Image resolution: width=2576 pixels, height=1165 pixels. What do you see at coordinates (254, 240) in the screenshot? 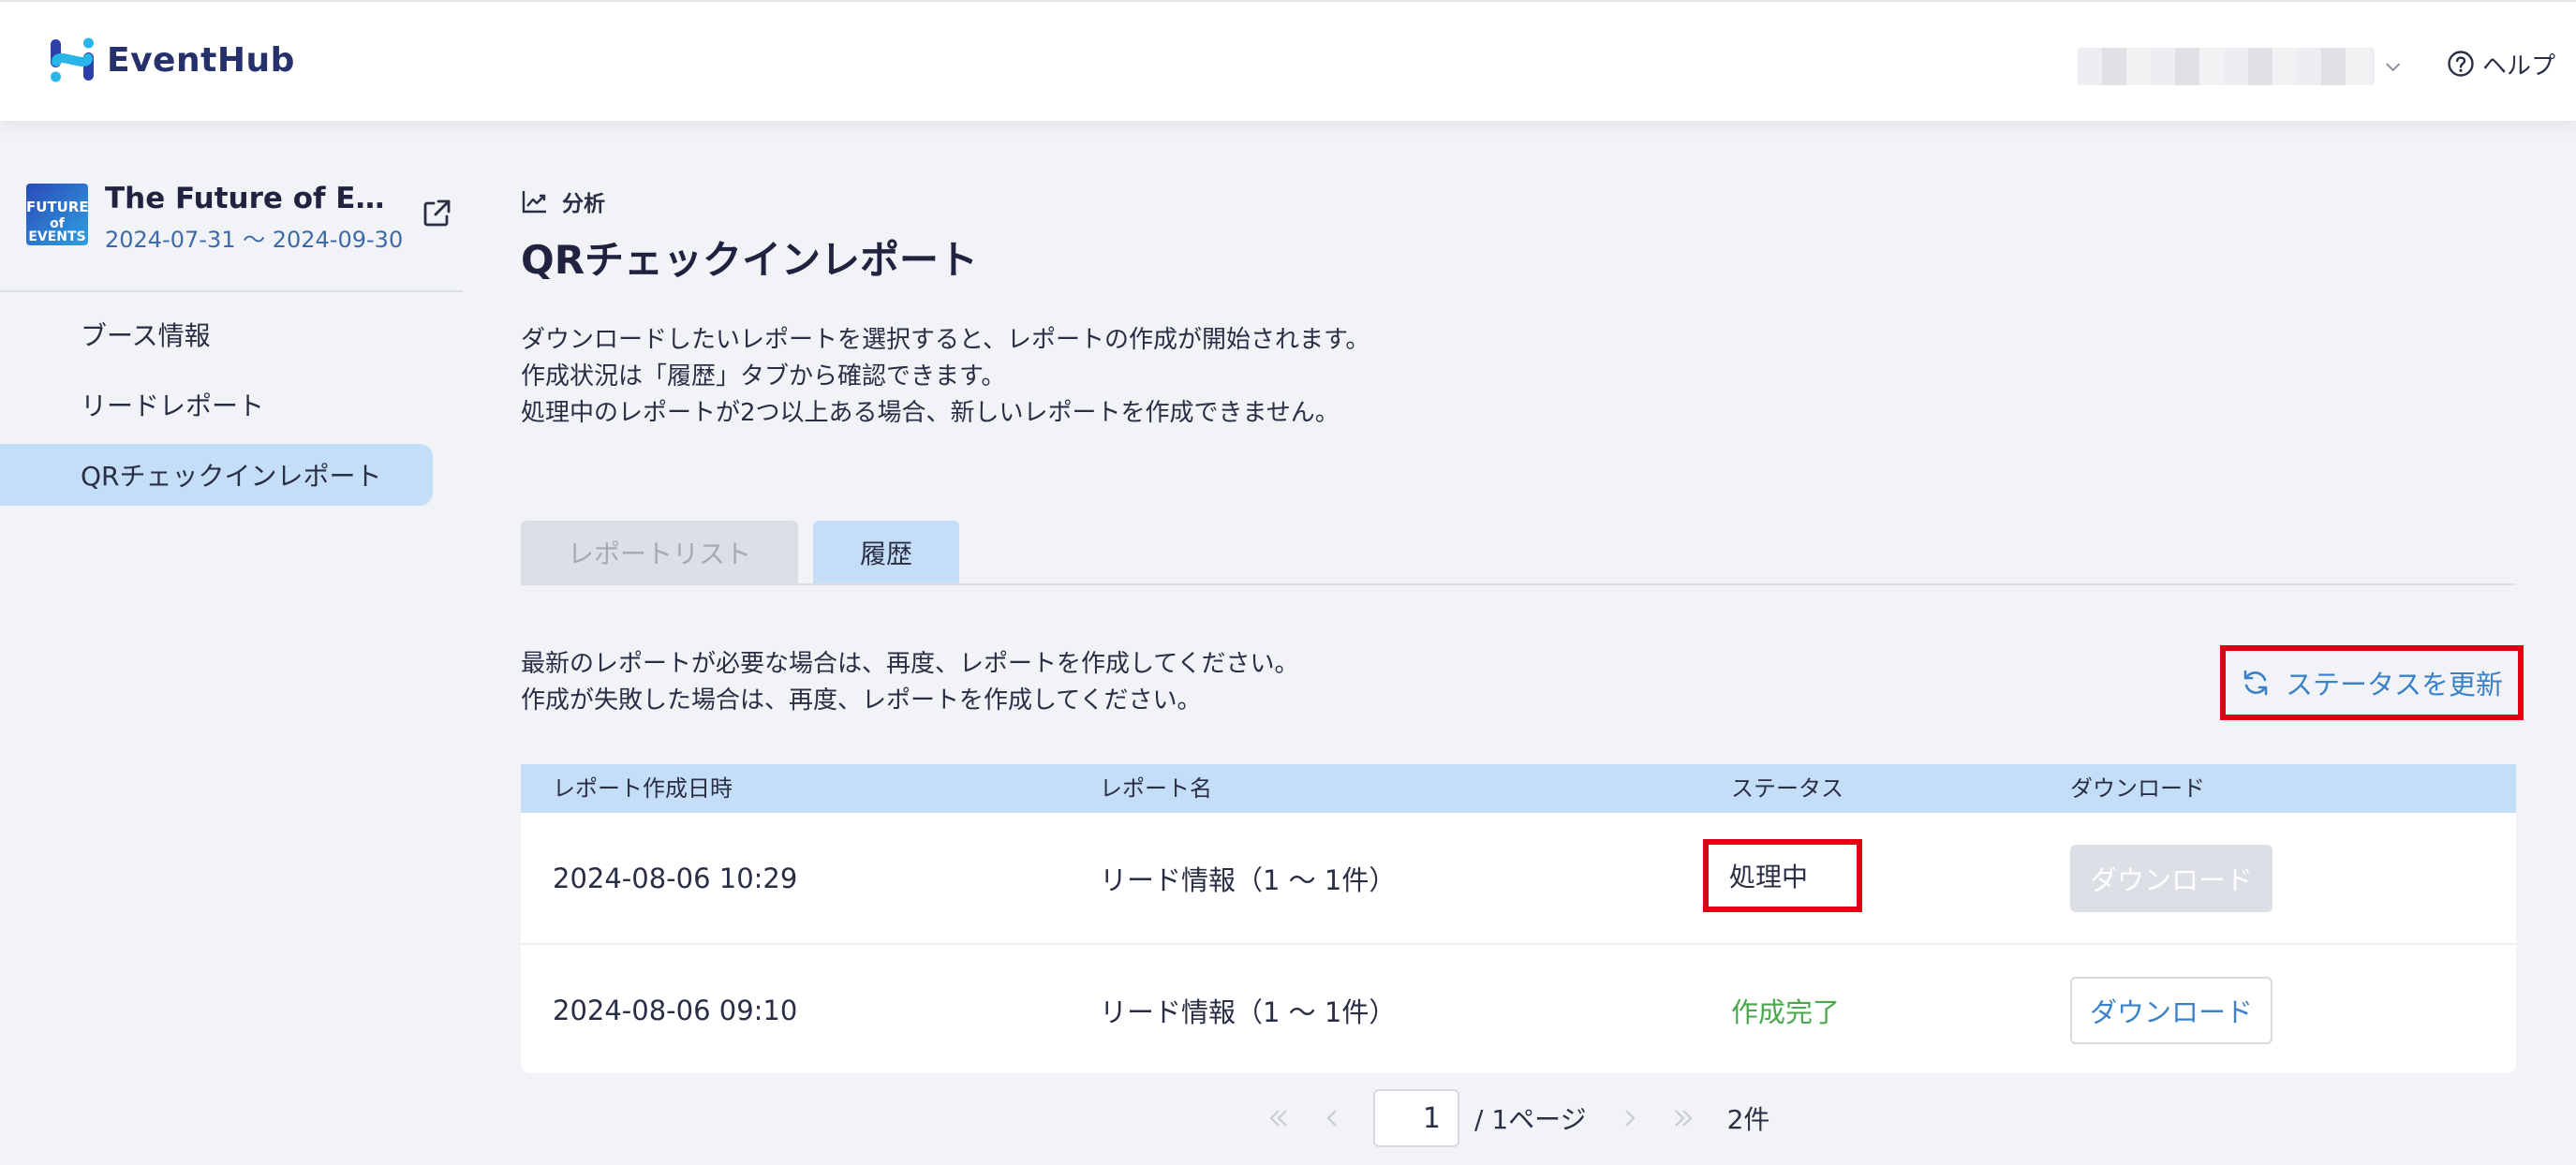
I see `event-dates: 2024-07-31 〜 2024-09-30` at bounding box center [254, 240].